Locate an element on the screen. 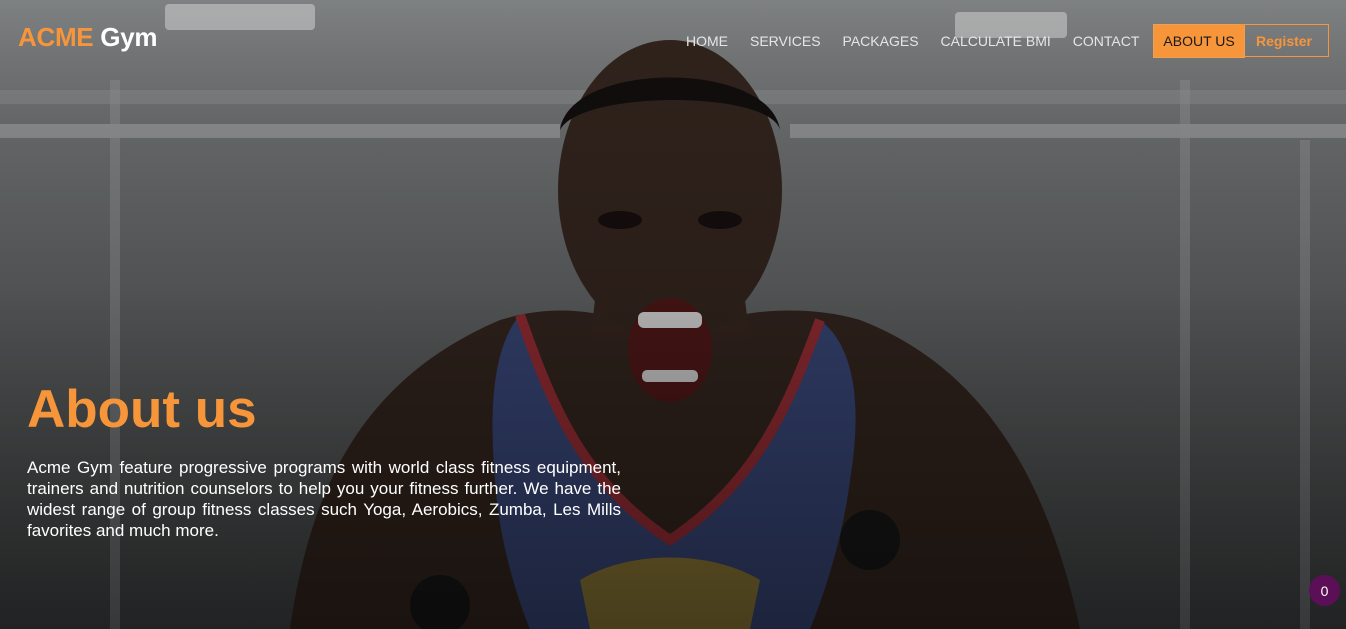 The height and width of the screenshot is (629, 1346). nav-item-services: SERVICES is located at coordinates (785, 41).